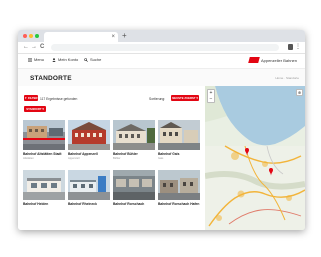 The image size is (321, 257). Describe the element at coordinates (86, 59) in the screenshot. I see `search-icon` at that location.